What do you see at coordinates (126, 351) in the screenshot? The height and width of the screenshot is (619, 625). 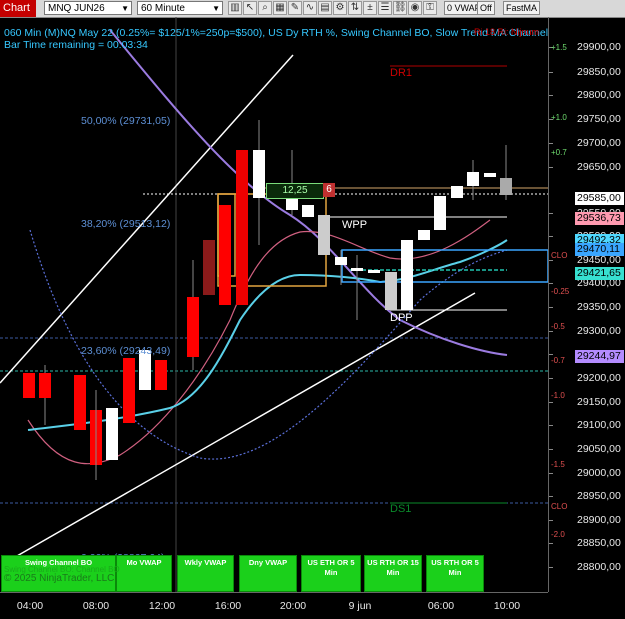 I see `fib-label-23: 23,60% (29243,49)` at bounding box center [126, 351].